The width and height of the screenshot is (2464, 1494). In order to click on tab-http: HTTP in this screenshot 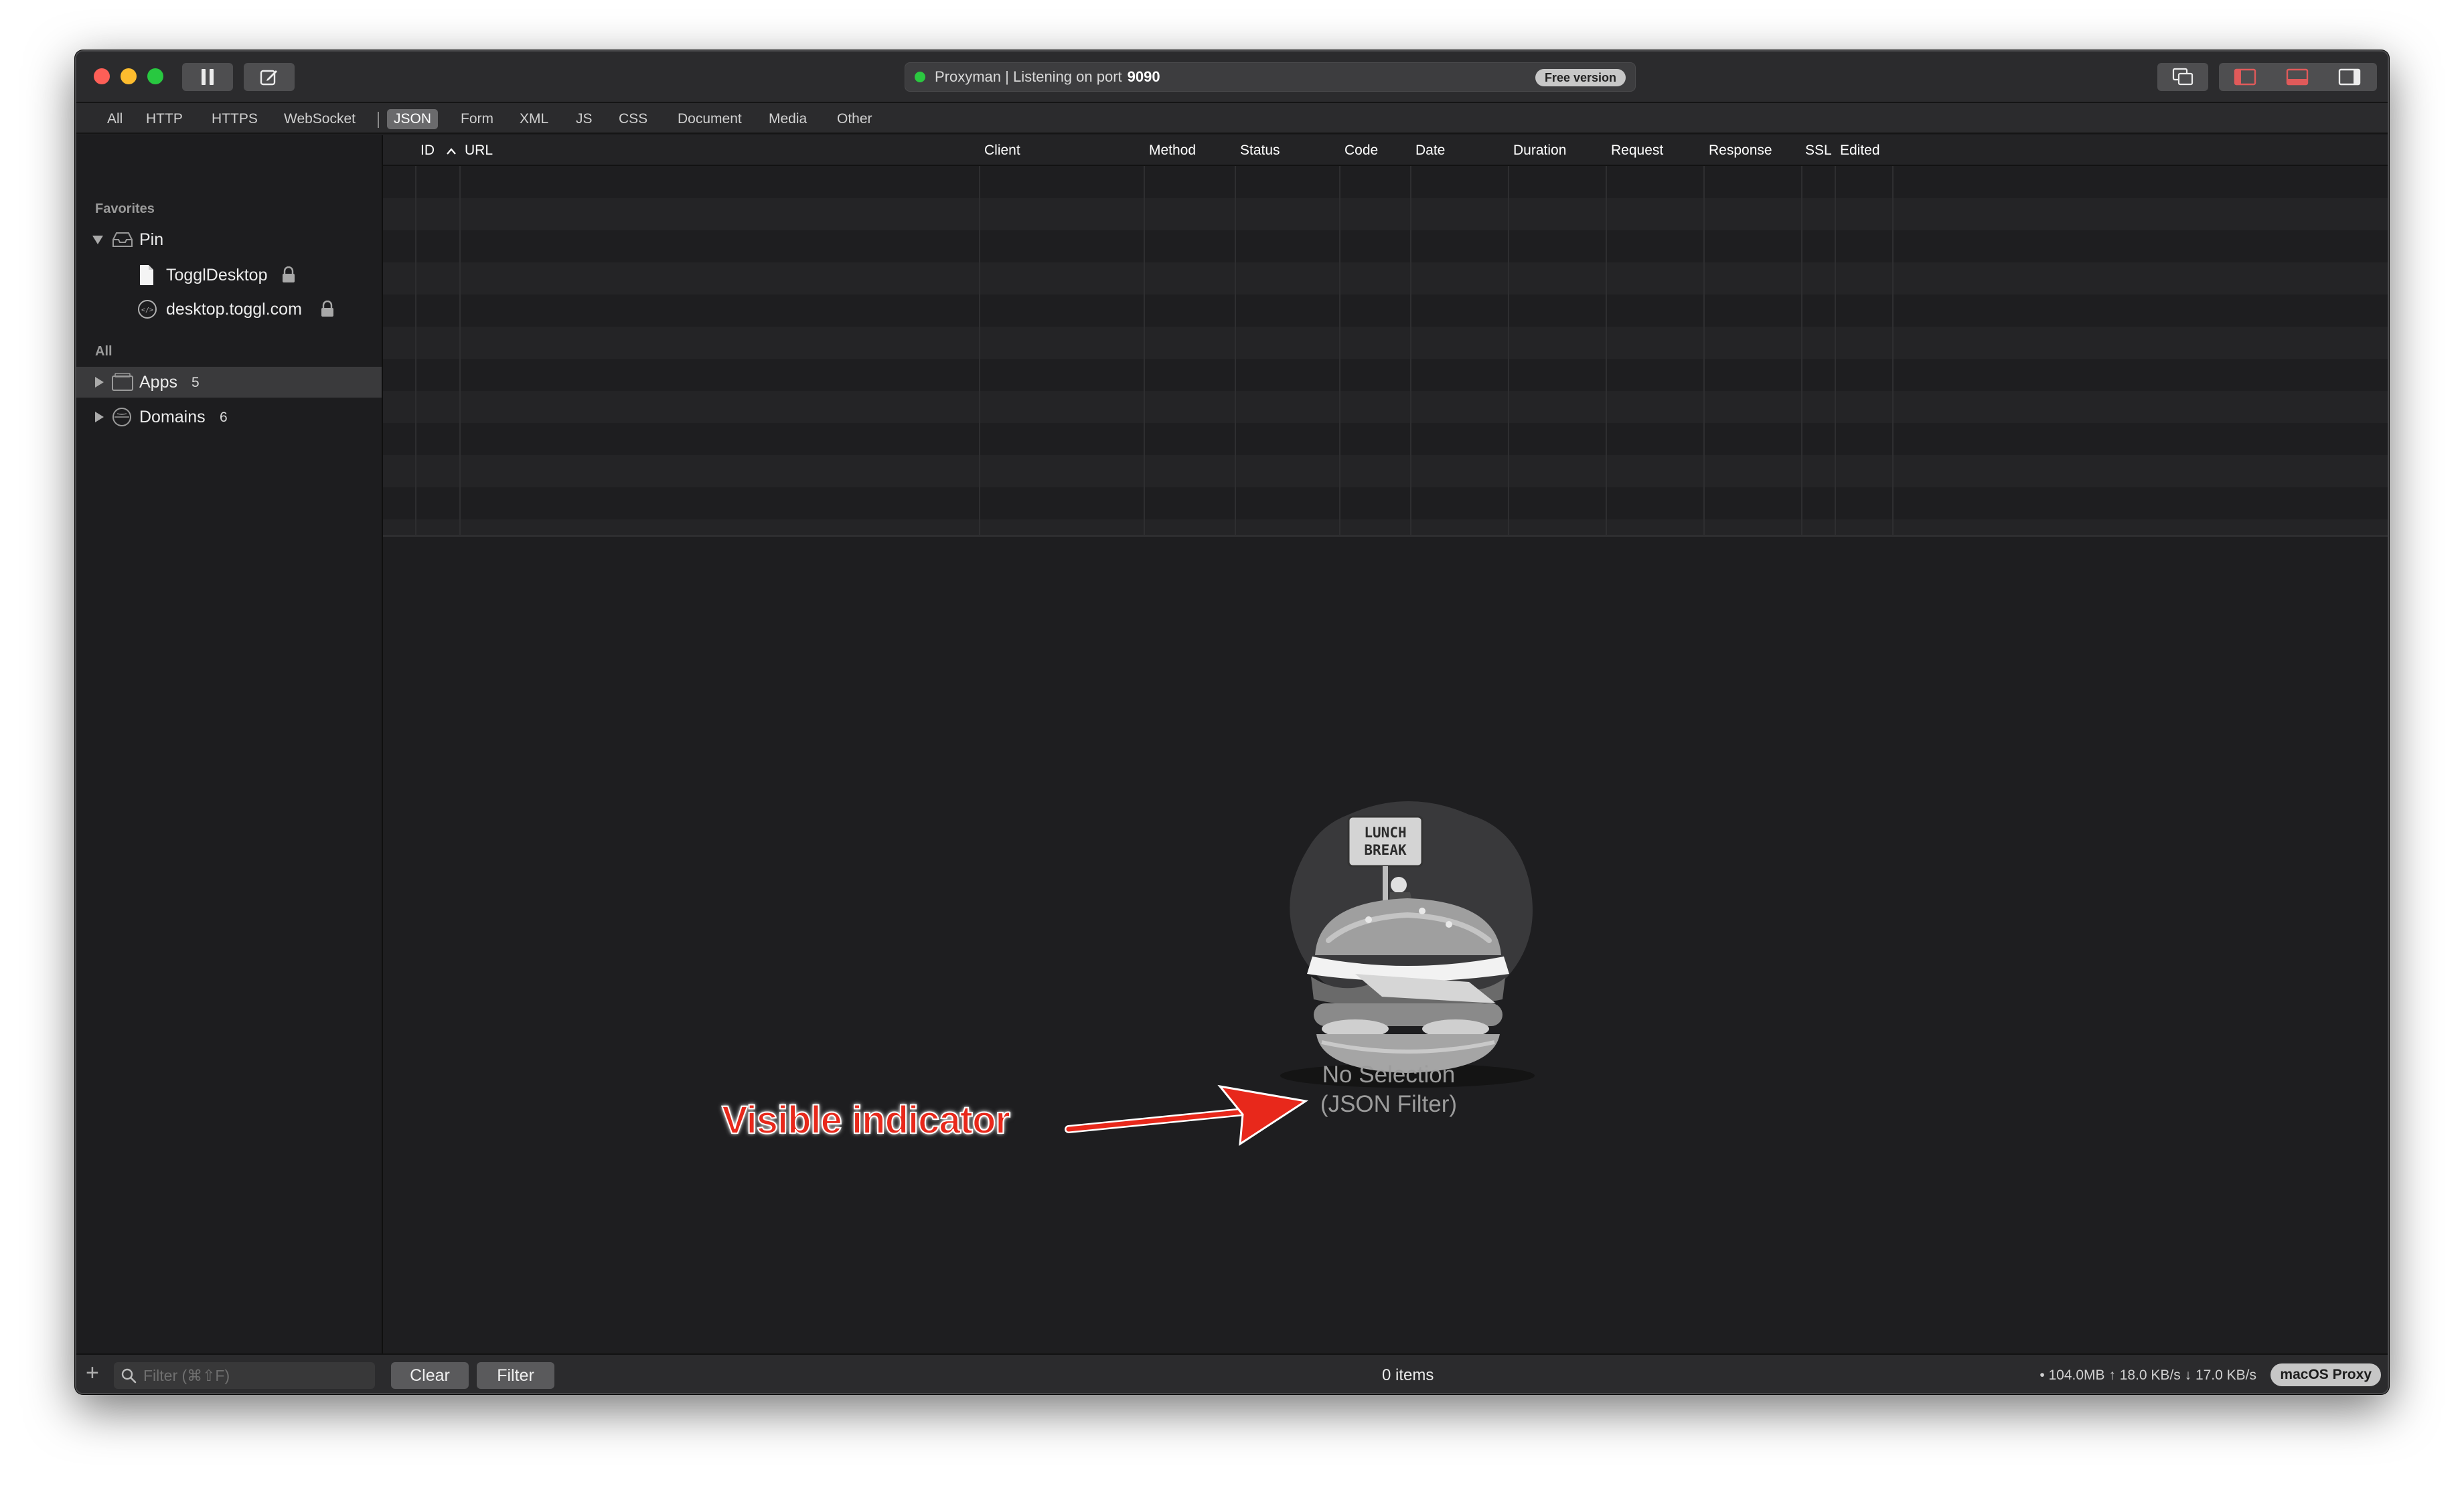, I will do `click(164, 119)`.